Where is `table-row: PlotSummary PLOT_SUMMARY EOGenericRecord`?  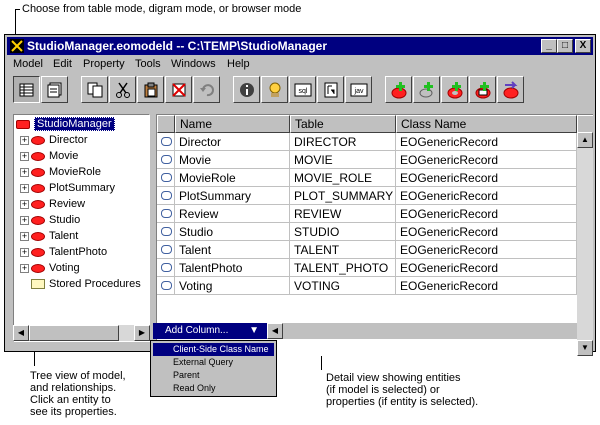 table-row: PlotSummary PLOT_SUMMARY EOGenericRecord is located at coordinates (367, 196).